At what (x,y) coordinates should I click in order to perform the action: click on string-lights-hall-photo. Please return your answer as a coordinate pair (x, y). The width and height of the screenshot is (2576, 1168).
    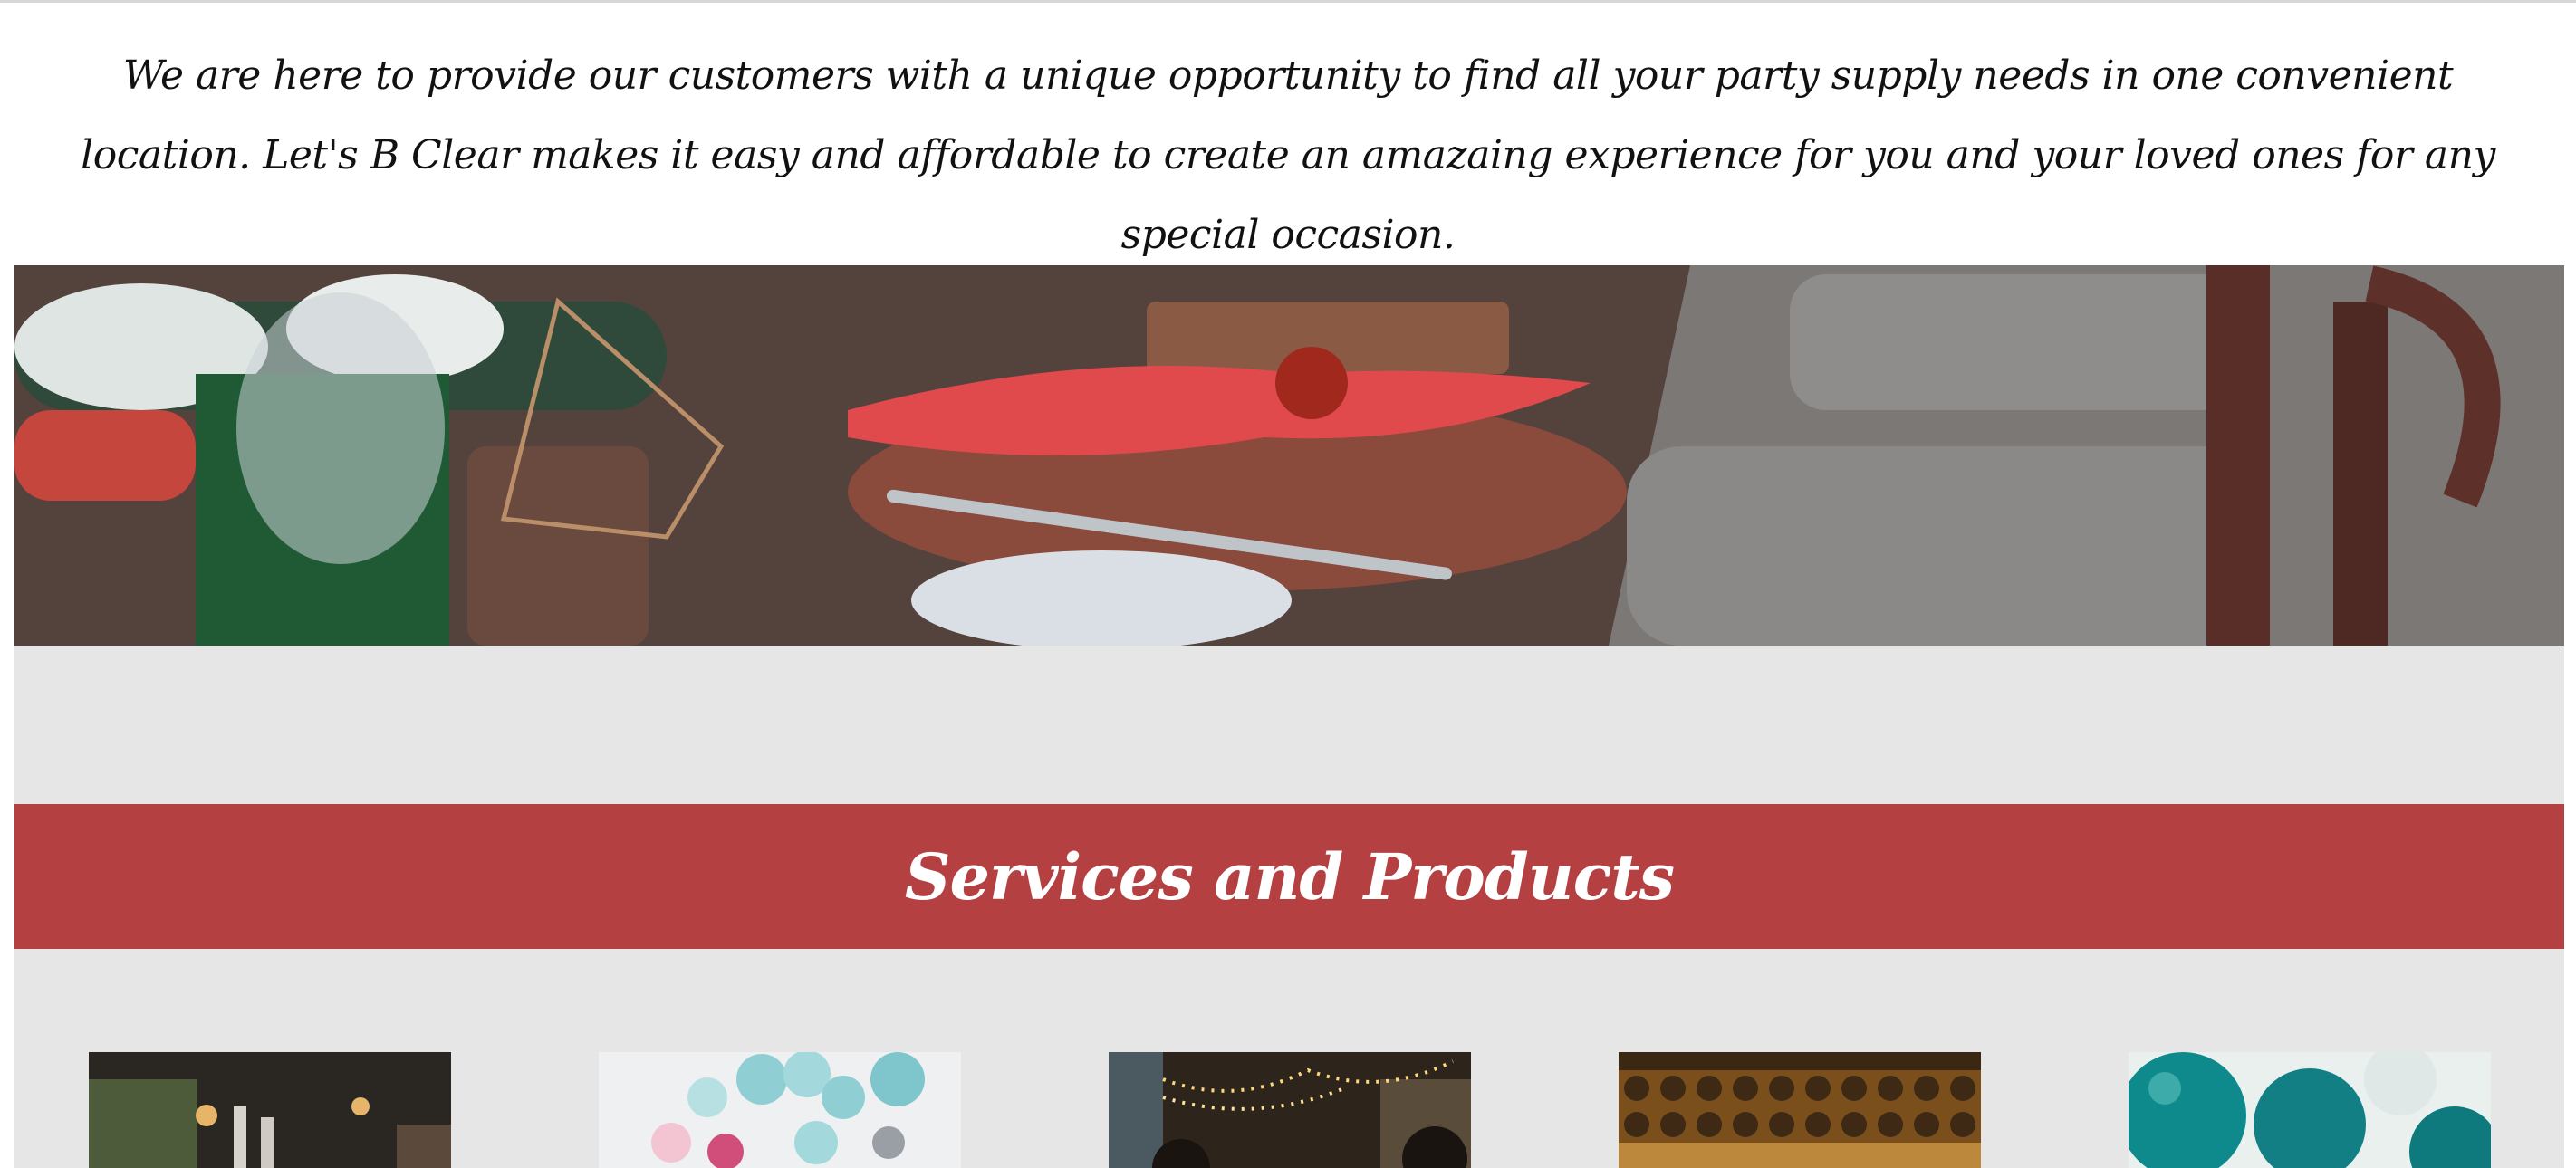
    Looking at the image, I should click on (1290, 1110).